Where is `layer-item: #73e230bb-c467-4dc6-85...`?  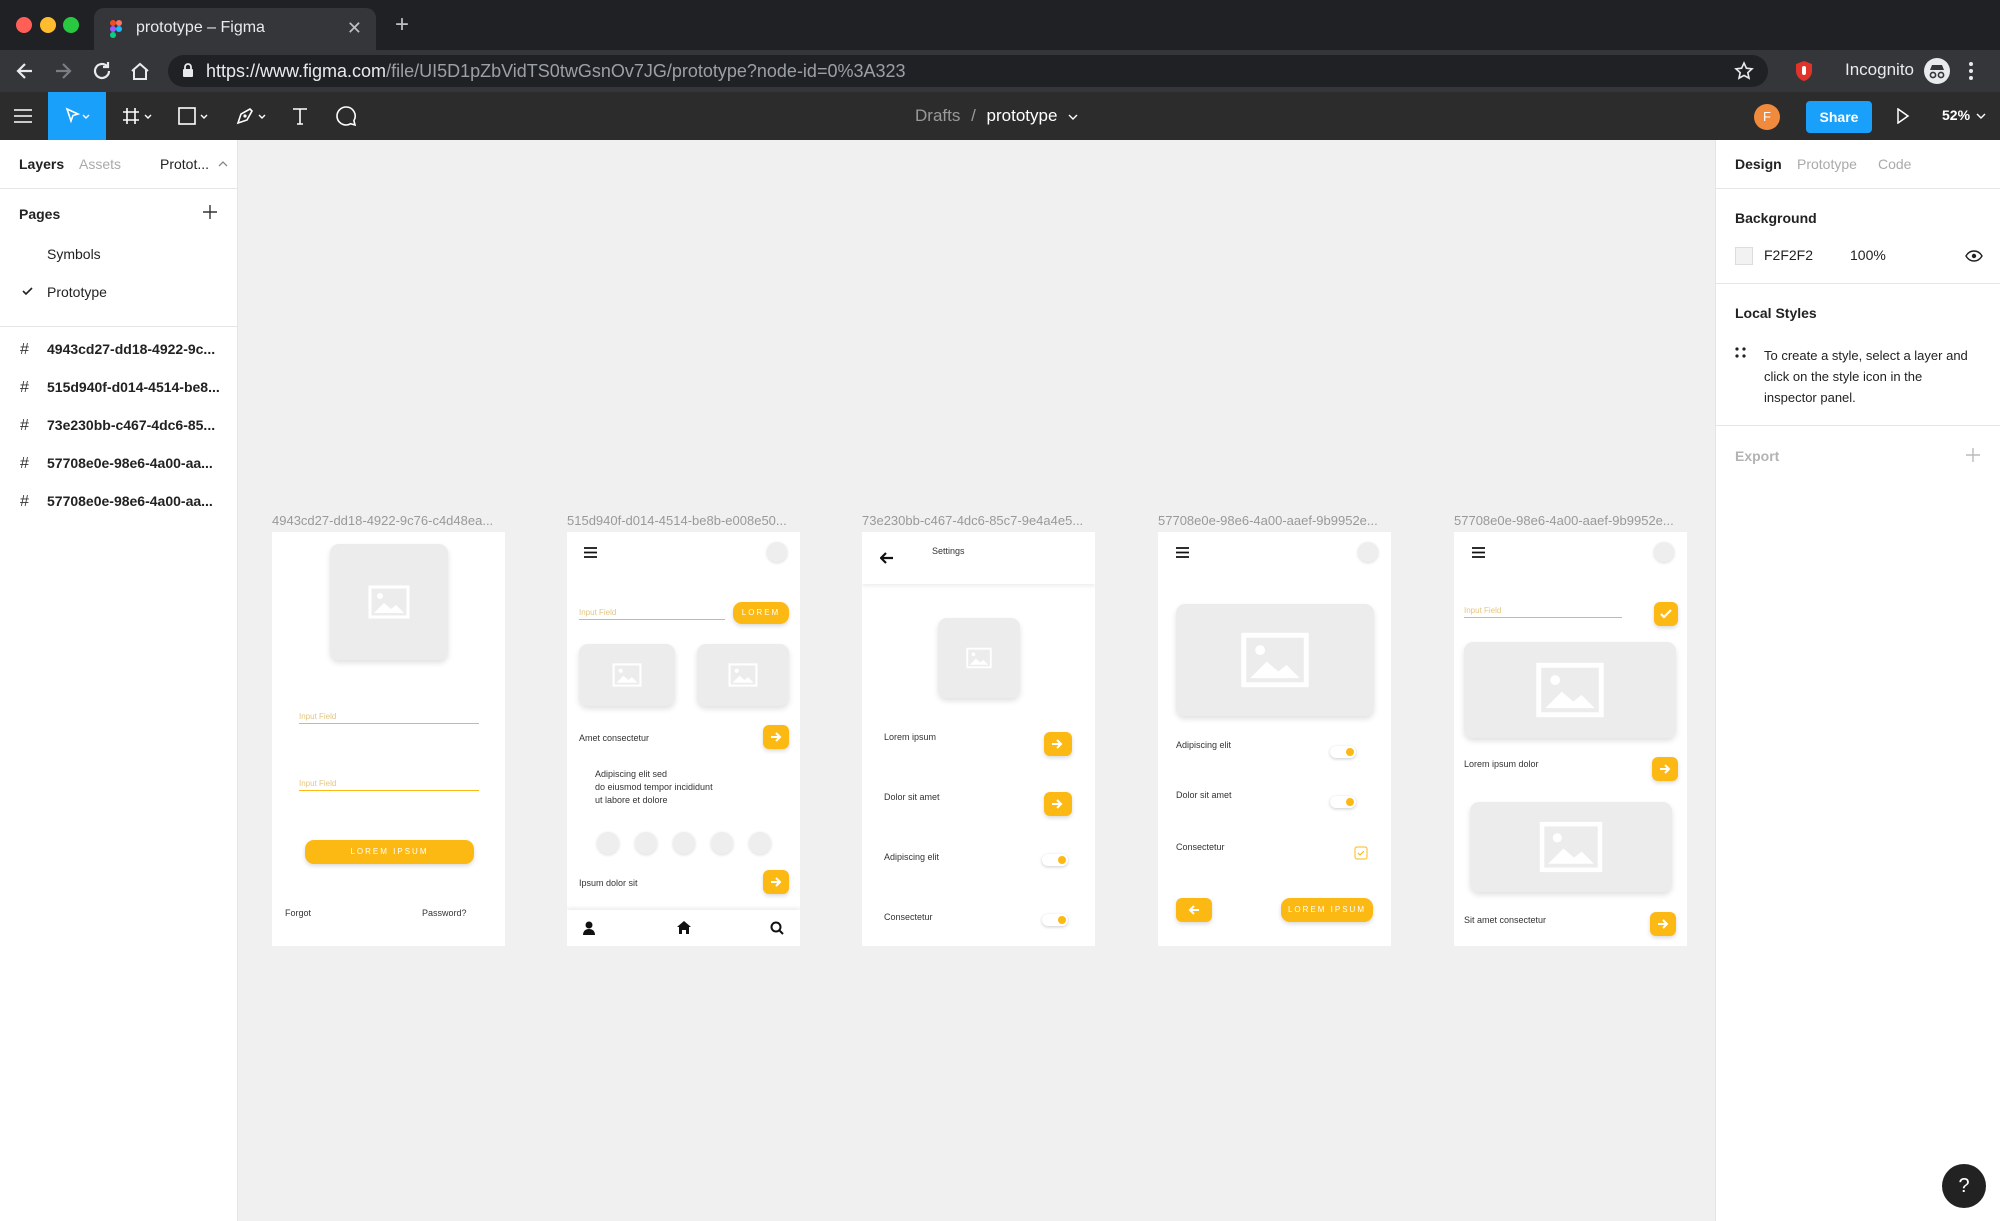 layer-item: #73e230bb-c467-4dc6-85... is located at coordinates (119, 425).